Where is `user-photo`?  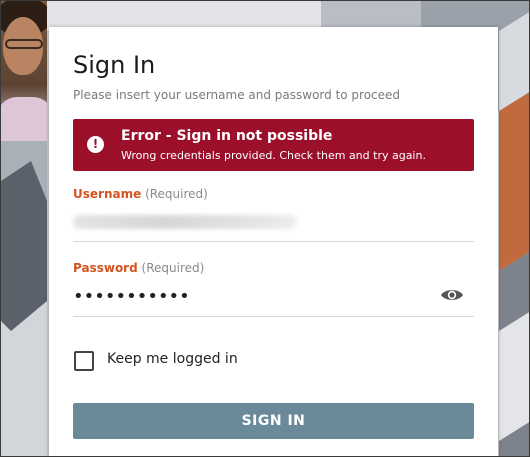
user-photo is located at coordinates (24, 71).